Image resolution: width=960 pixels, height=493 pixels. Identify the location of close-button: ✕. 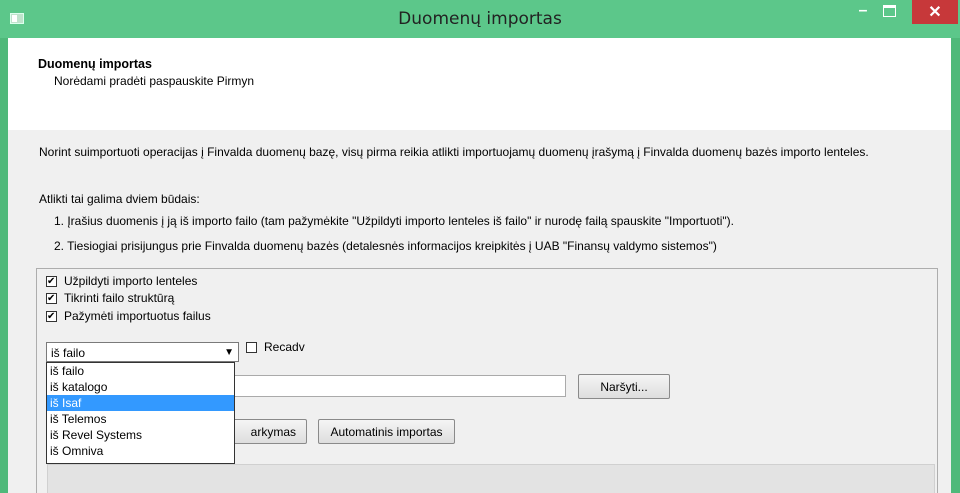
(935, 12).